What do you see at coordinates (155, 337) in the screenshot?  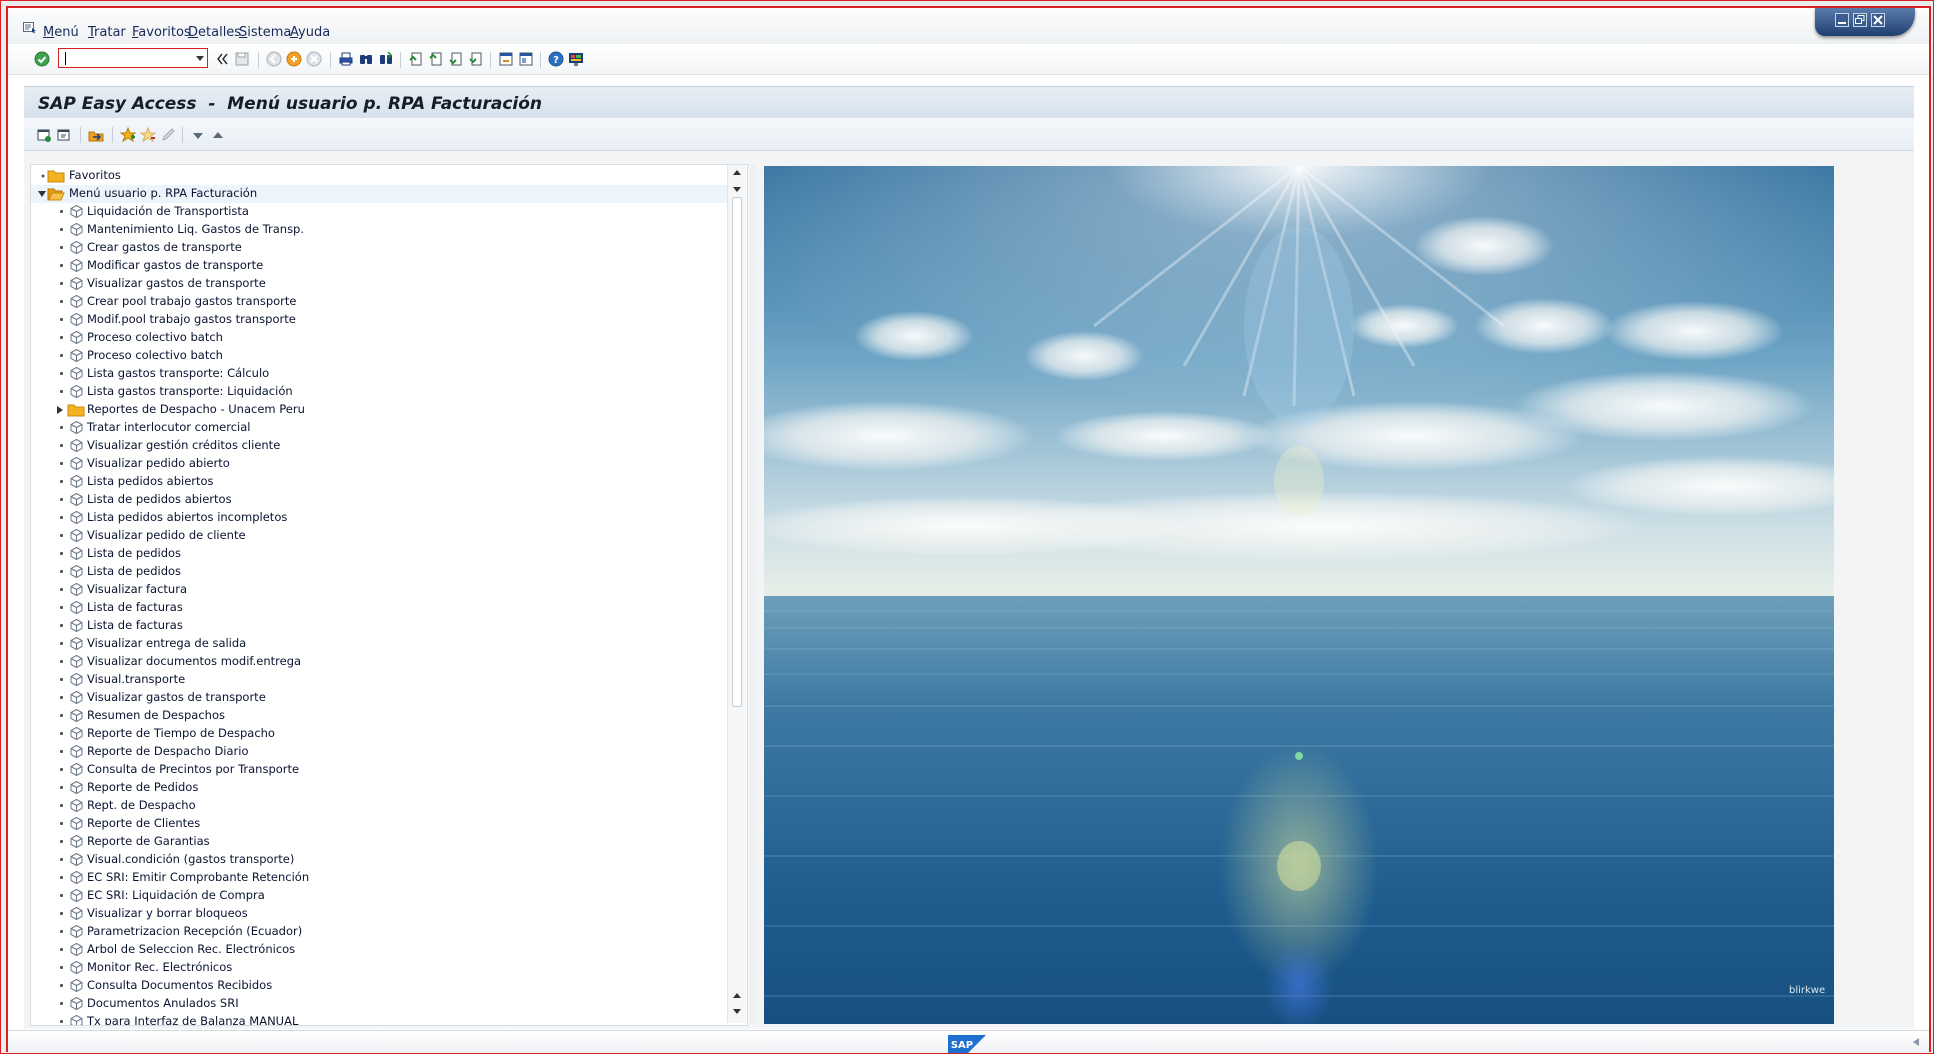 I see `tree-node-label: Proceso colectivo batch` at bounding box center [155, 337].